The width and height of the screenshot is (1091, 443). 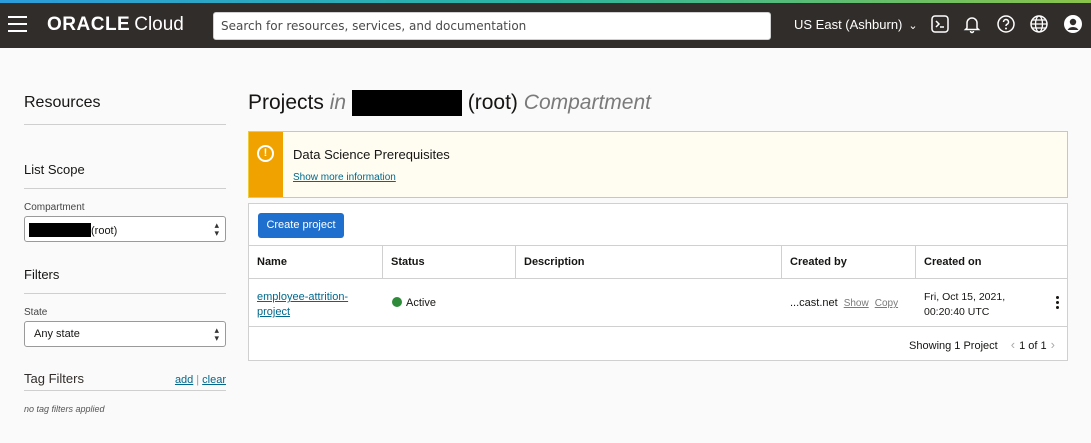 What do you see at coordinates (125, 280) in the screenshot?
I see `filters-heading: Filters` at bounding box center [125, 280].